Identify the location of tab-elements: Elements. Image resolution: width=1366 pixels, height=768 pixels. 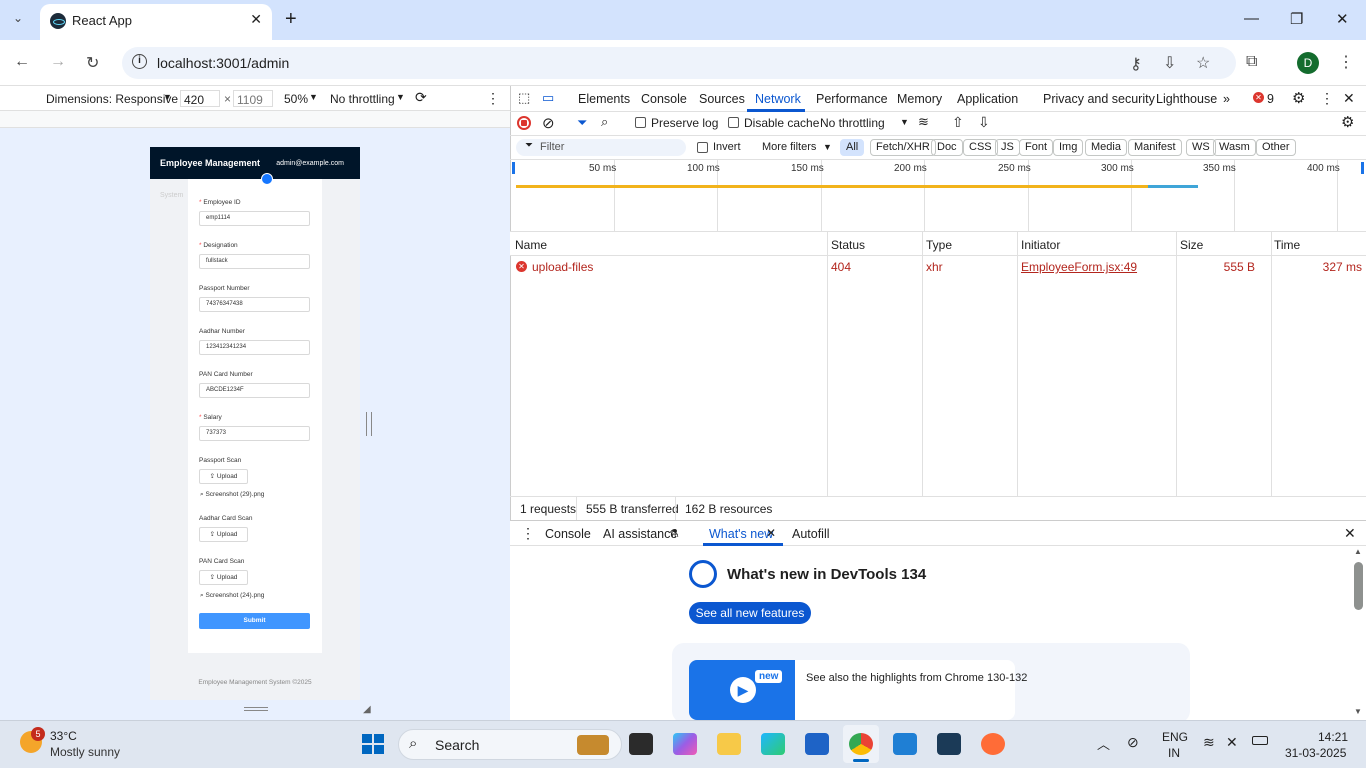
(604, 99).